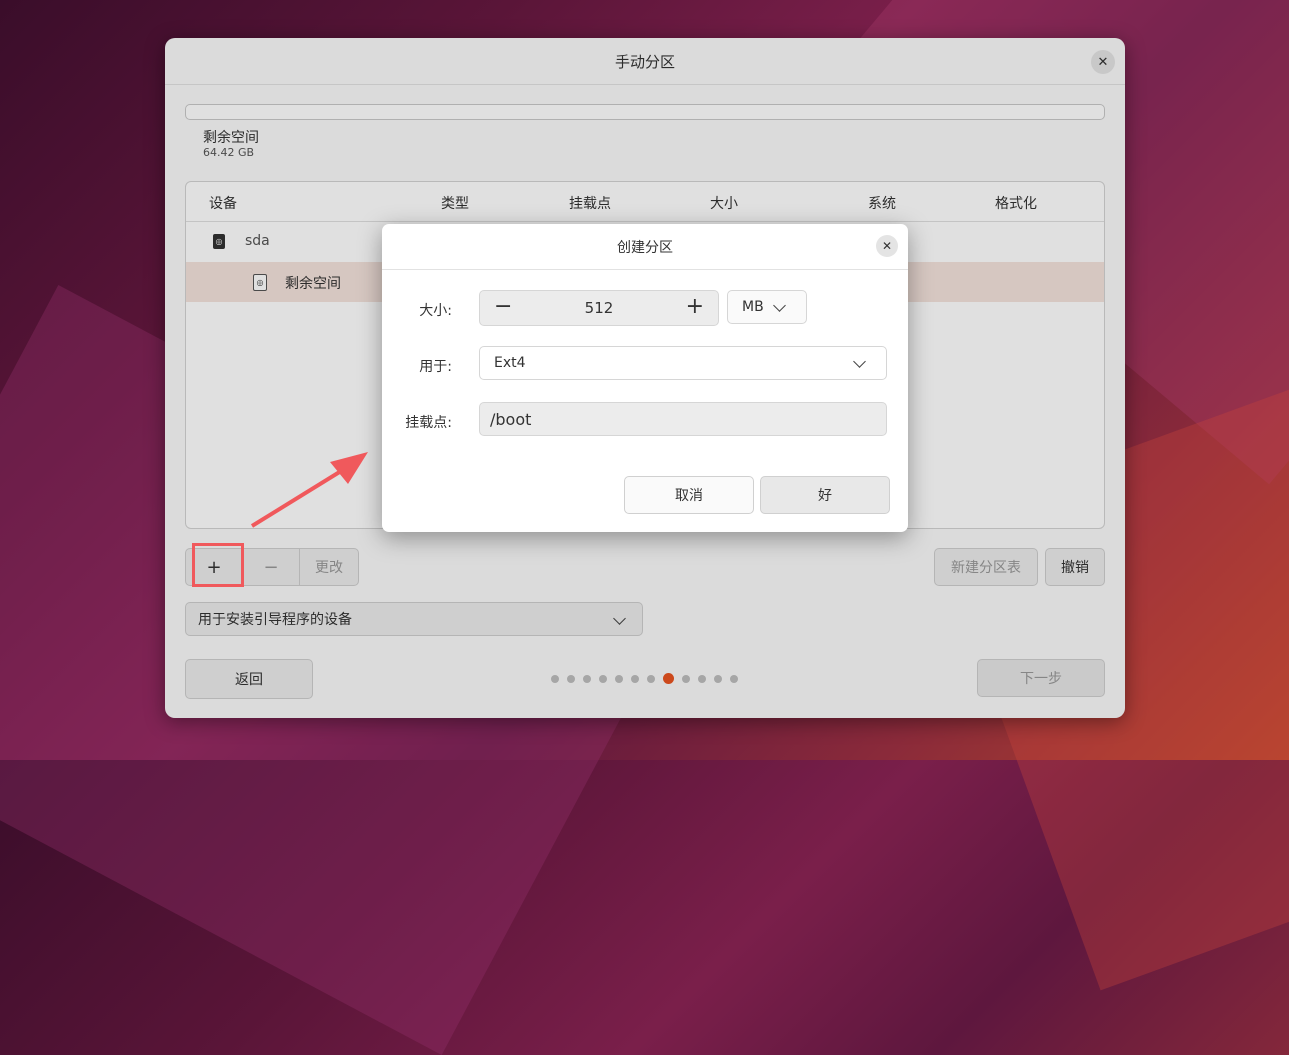 Image resolution: width=1289 pixels, height=1055 pixels. What do you see at coordinates (510, 363) in the screenshot?
I see `filesystem-value: Ext4` at bounding box center [510, 363].